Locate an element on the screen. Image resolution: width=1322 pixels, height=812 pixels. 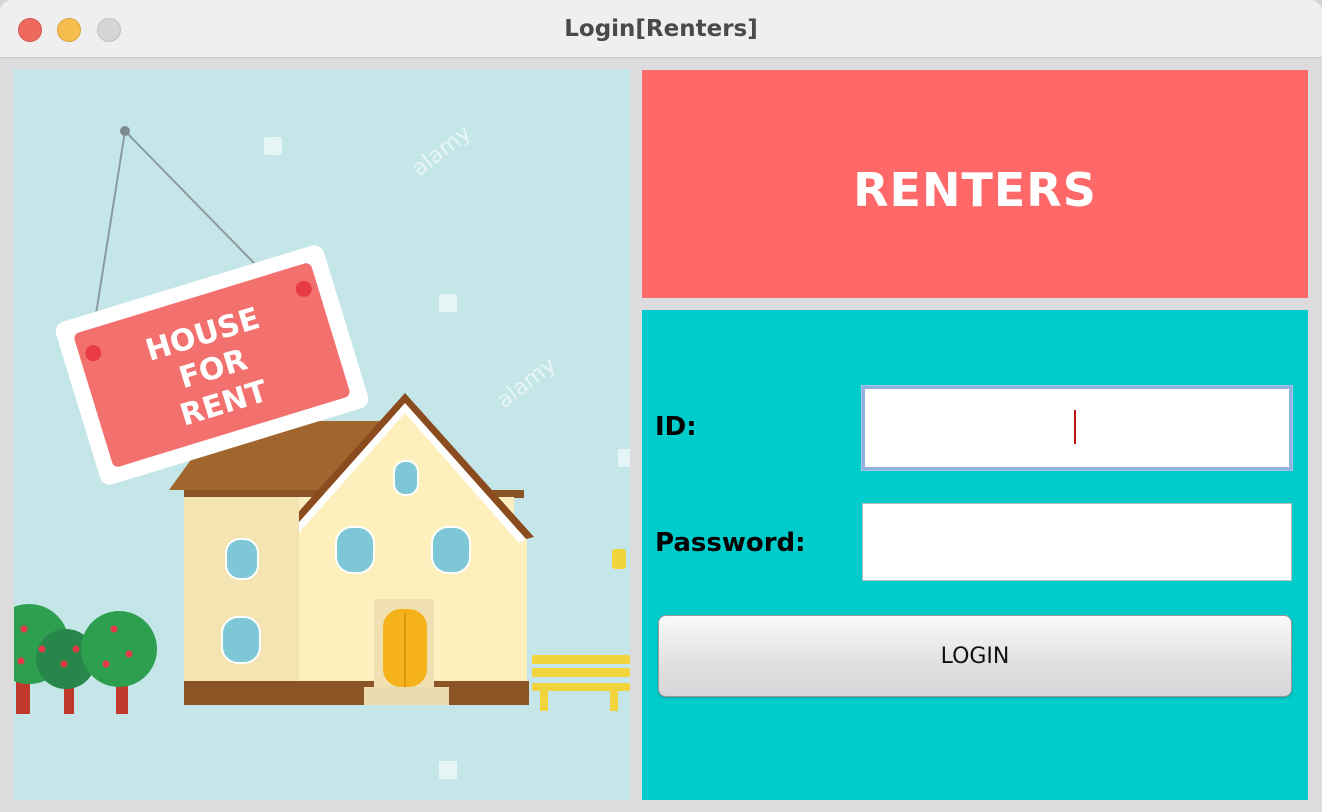
sign-hook is located at coordinates (125, 131).